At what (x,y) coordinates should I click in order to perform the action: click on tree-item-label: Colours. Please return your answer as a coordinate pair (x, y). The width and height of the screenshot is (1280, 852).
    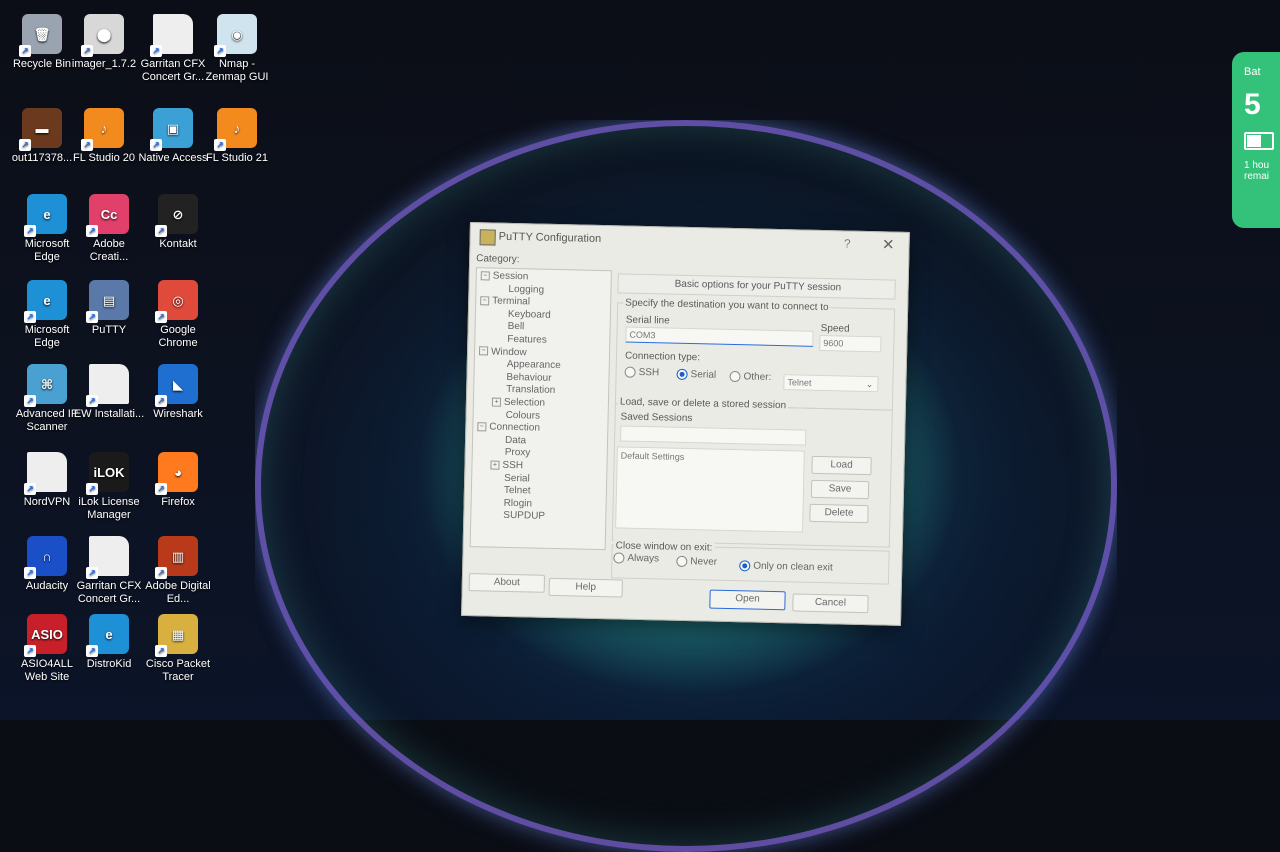
    Looking at the image, I should click on (523, 415).